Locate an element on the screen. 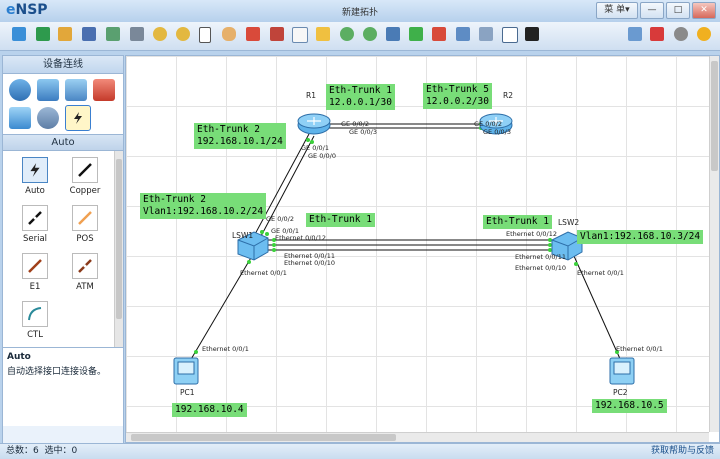 This screenshot has width=720, height=459. redo-icon is located at coordinates (183, 34).